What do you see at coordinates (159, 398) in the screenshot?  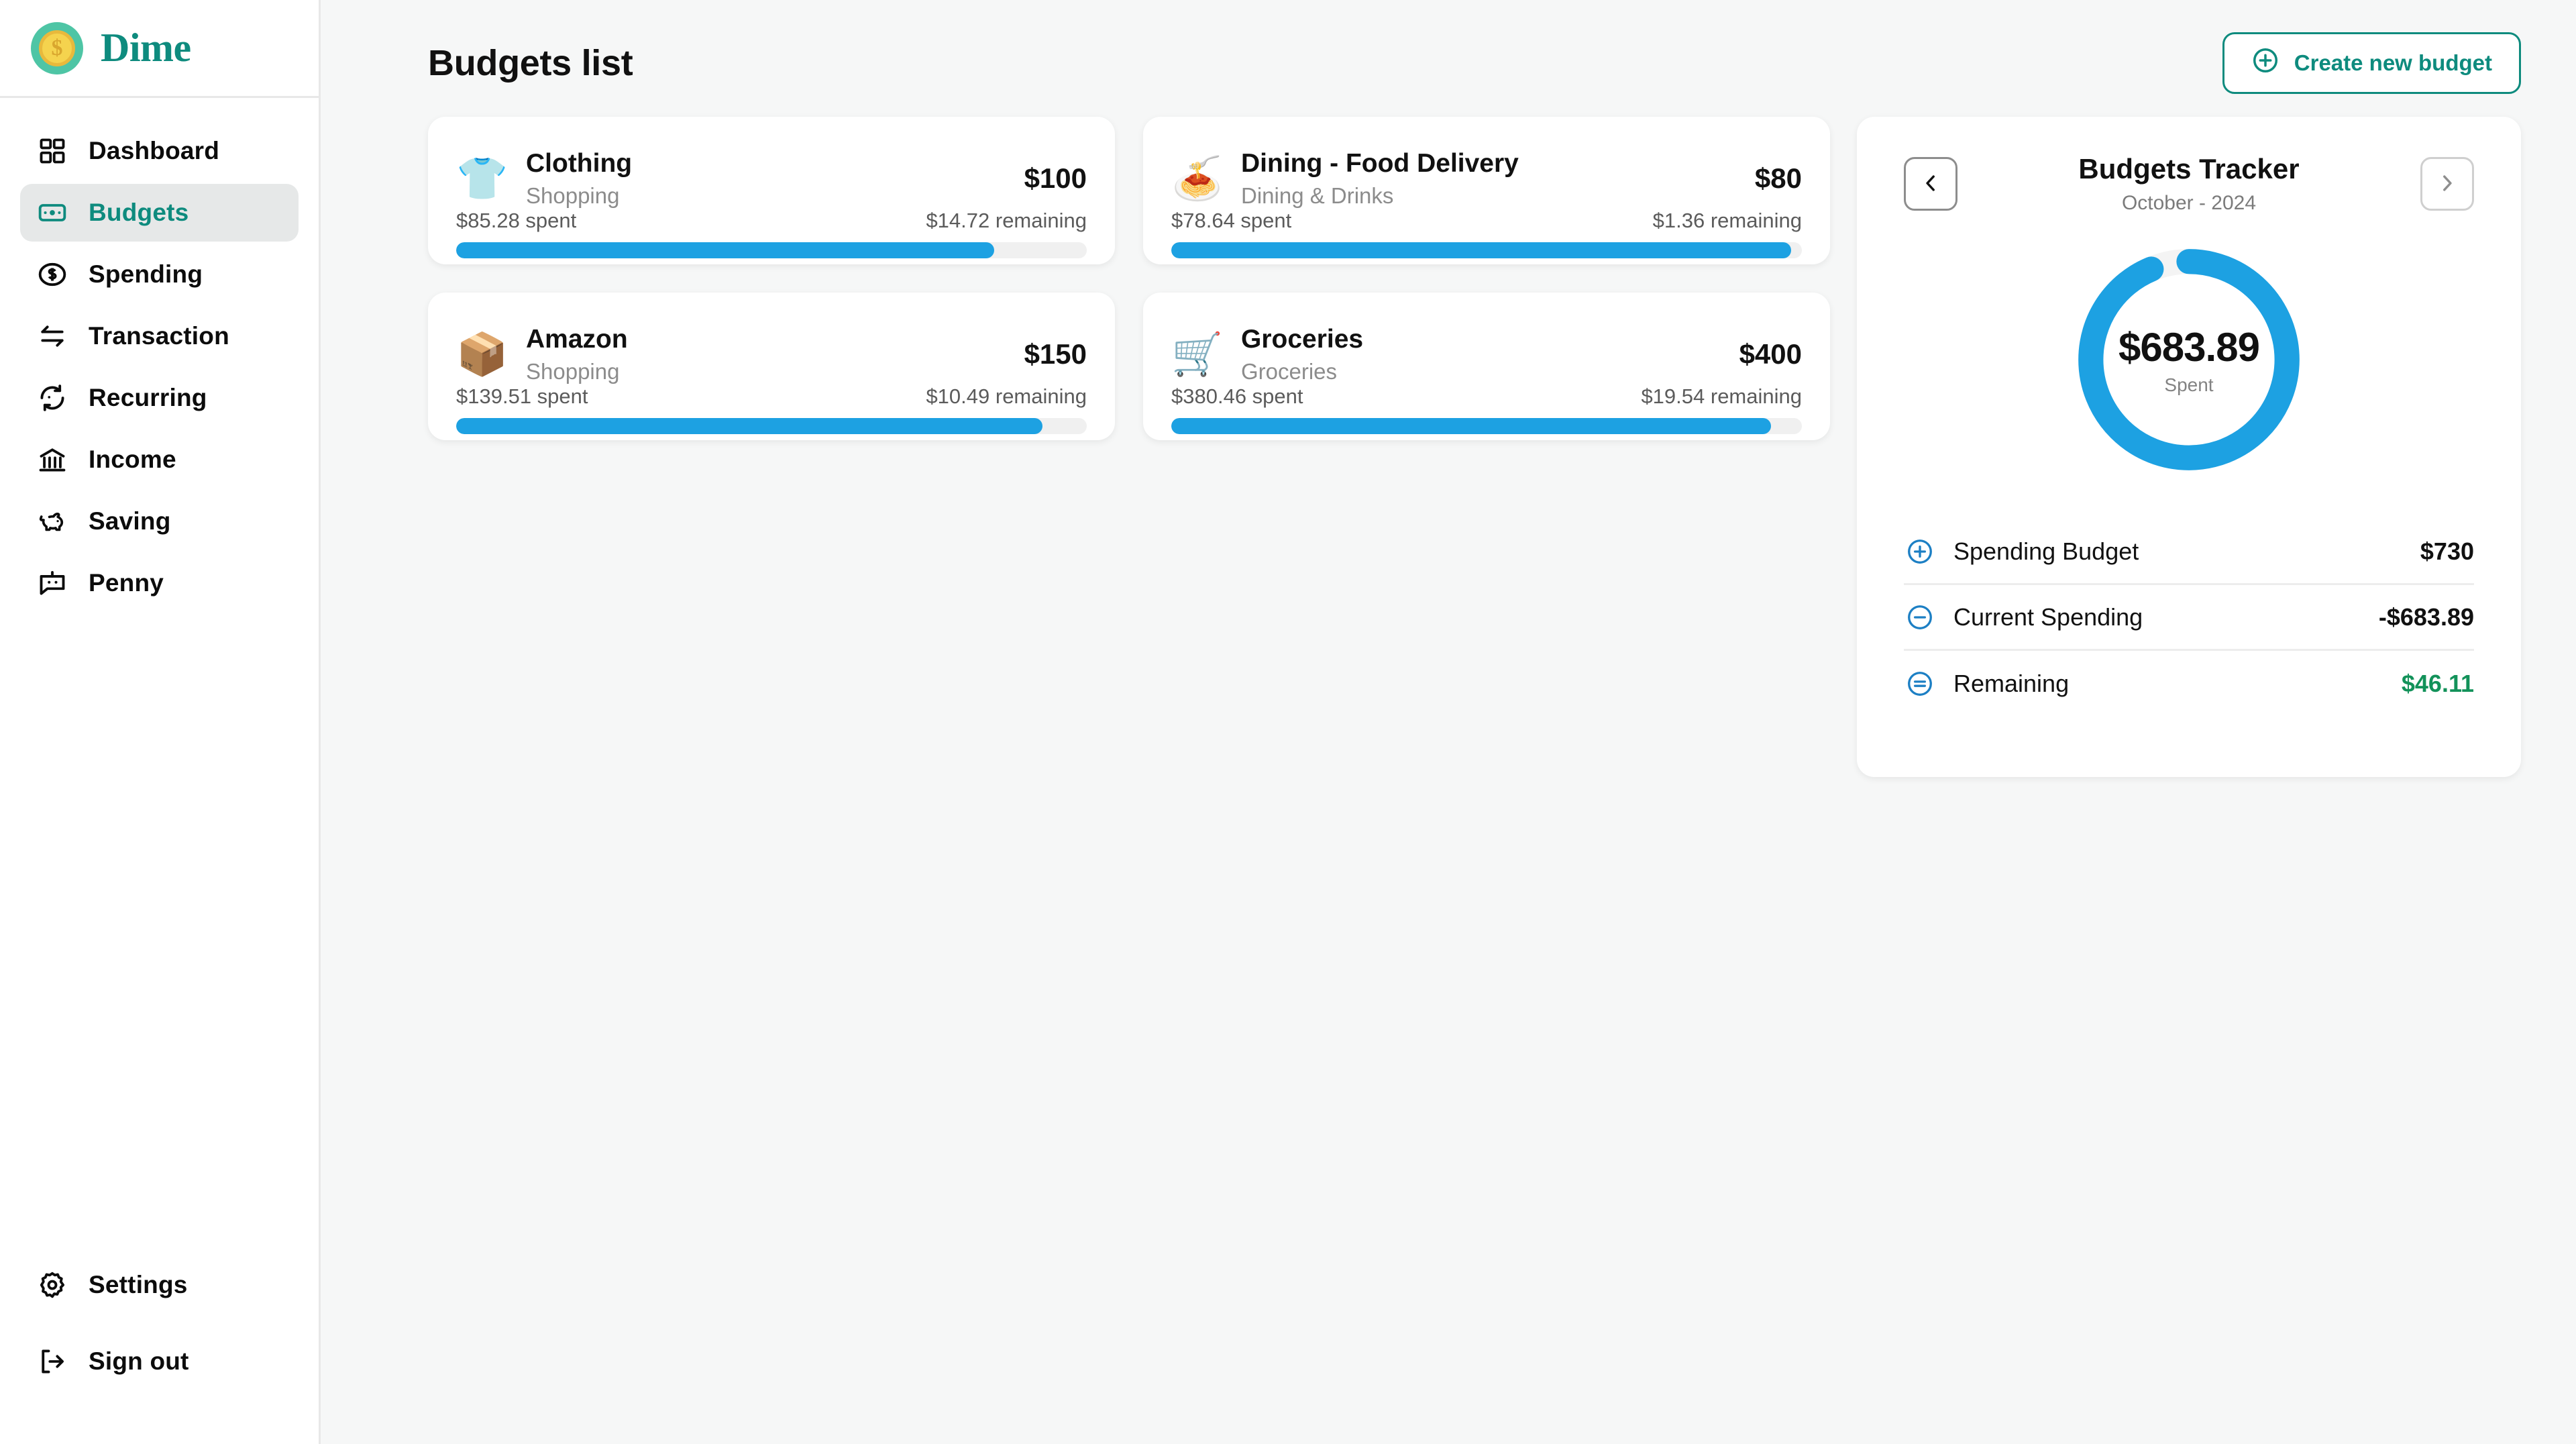 I see `sidebar-item-recurring: Recurring` at bounding box center [159, 398].